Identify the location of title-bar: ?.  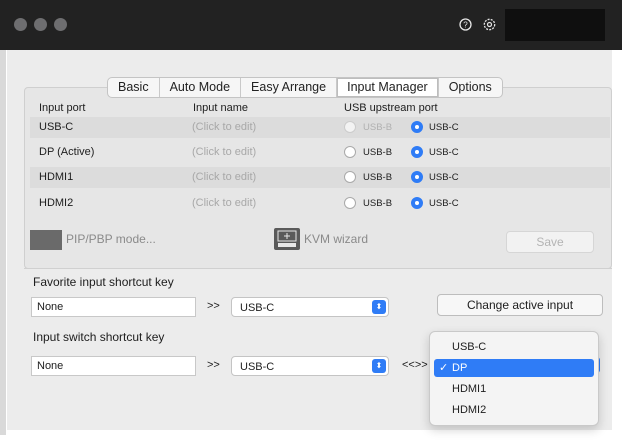
(311, 25).